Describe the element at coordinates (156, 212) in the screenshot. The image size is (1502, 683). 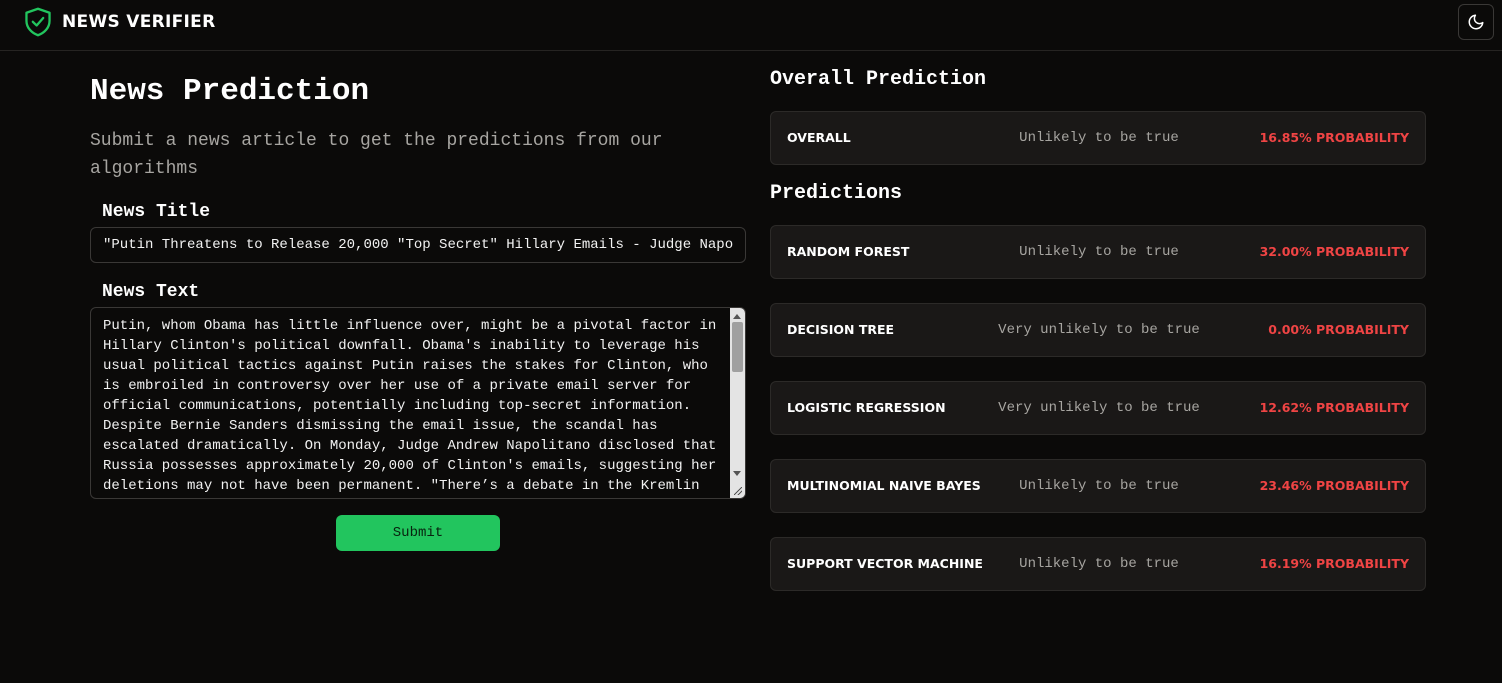
I see `news-title-label: News Title` at that location.